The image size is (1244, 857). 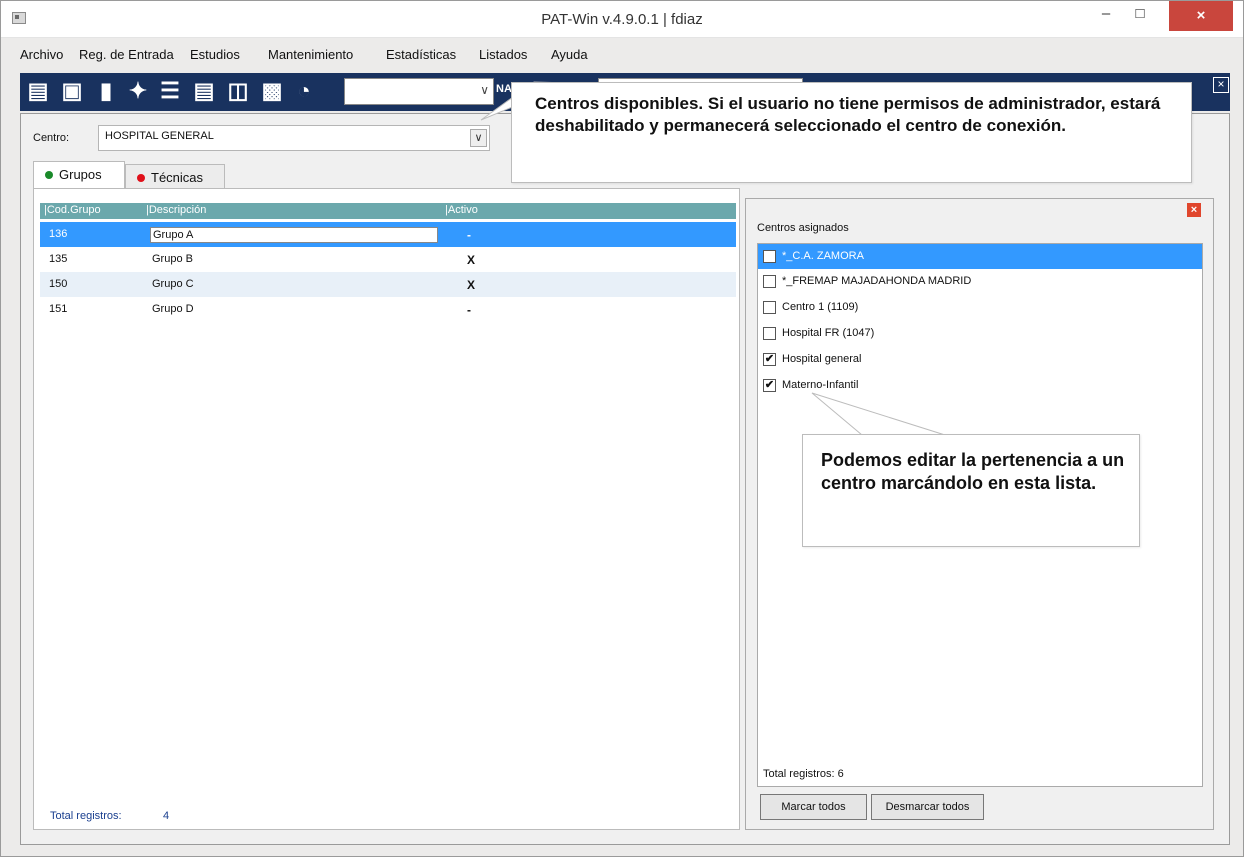 I want to click on maximize-button: □, so click(x=1140, y=15).